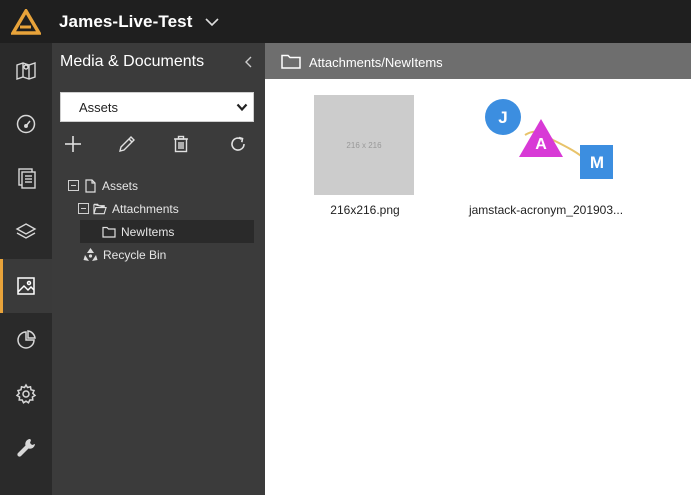 This screenshot has width=691, height=495. I want to click on panel-title: Media & Documents, so click(132, 61).